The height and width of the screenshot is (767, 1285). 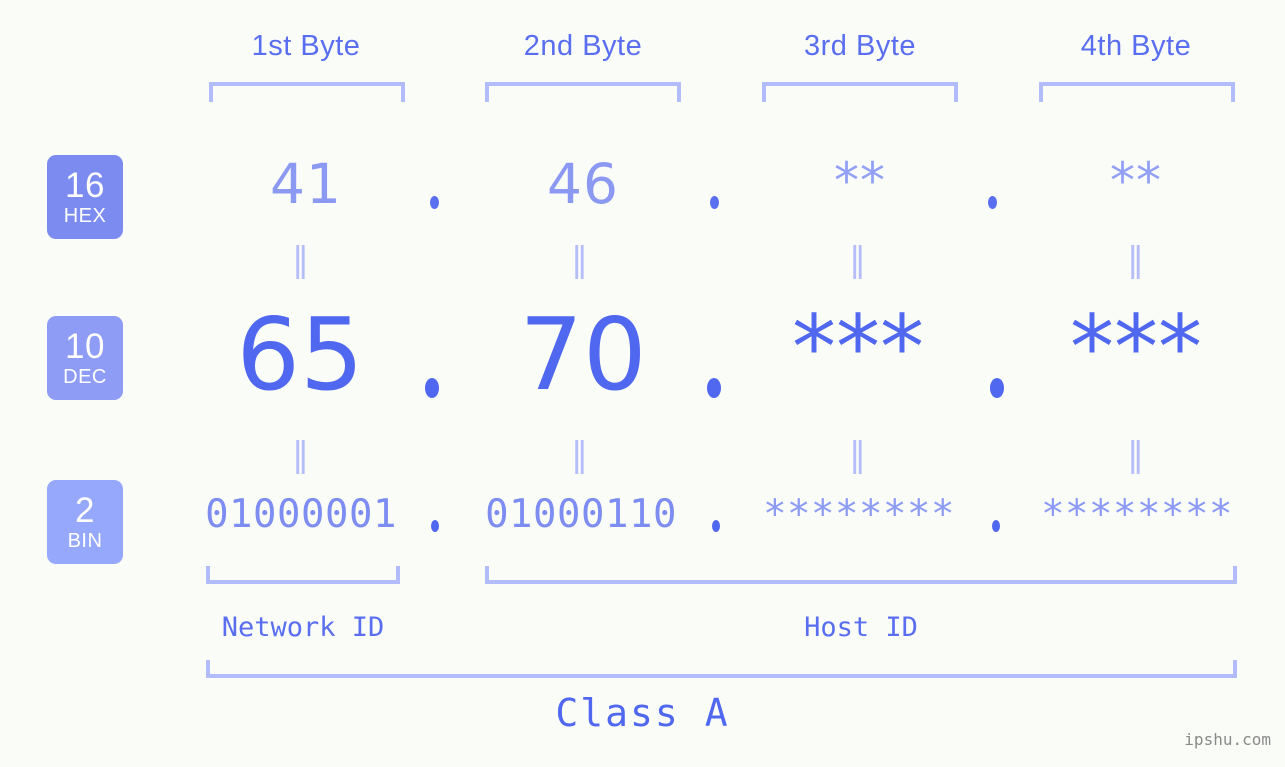 What do you see at coordinates (642, 713) in the screenshot?
I see `class-label: Class A` at bounding box center [642, 713].